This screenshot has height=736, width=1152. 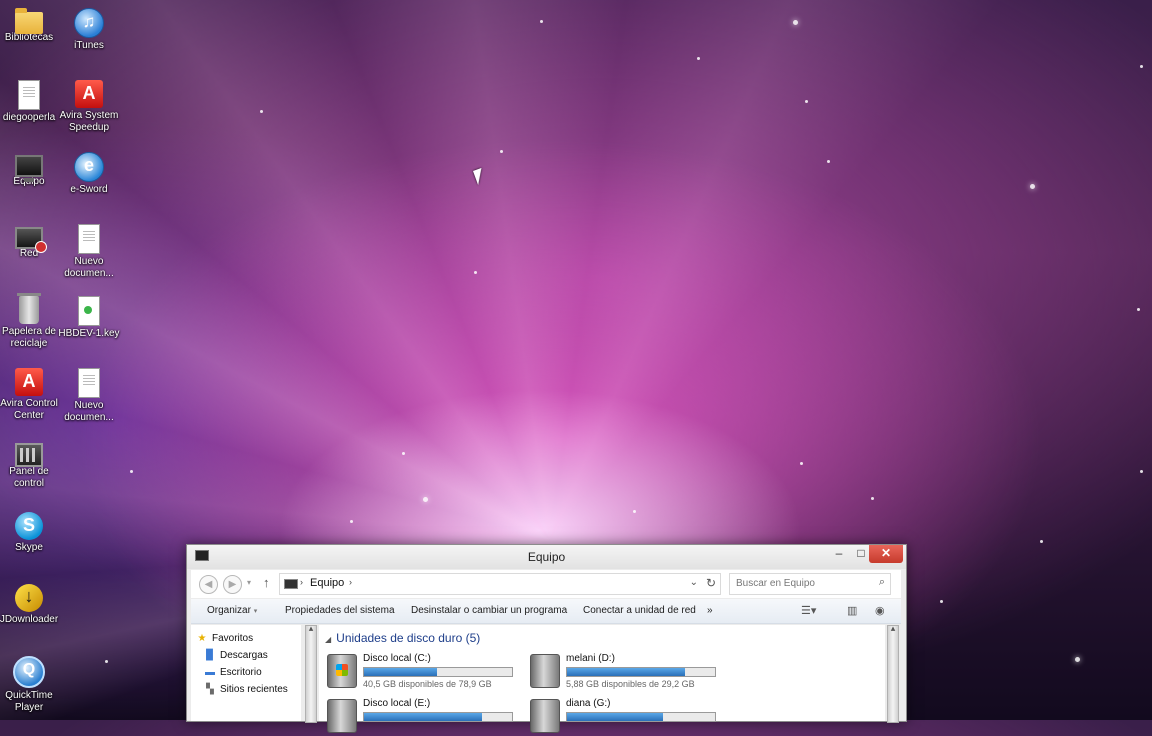 I want to click on desktop-icon-jdownloader: JDownloader, so click(x=30, y=603).